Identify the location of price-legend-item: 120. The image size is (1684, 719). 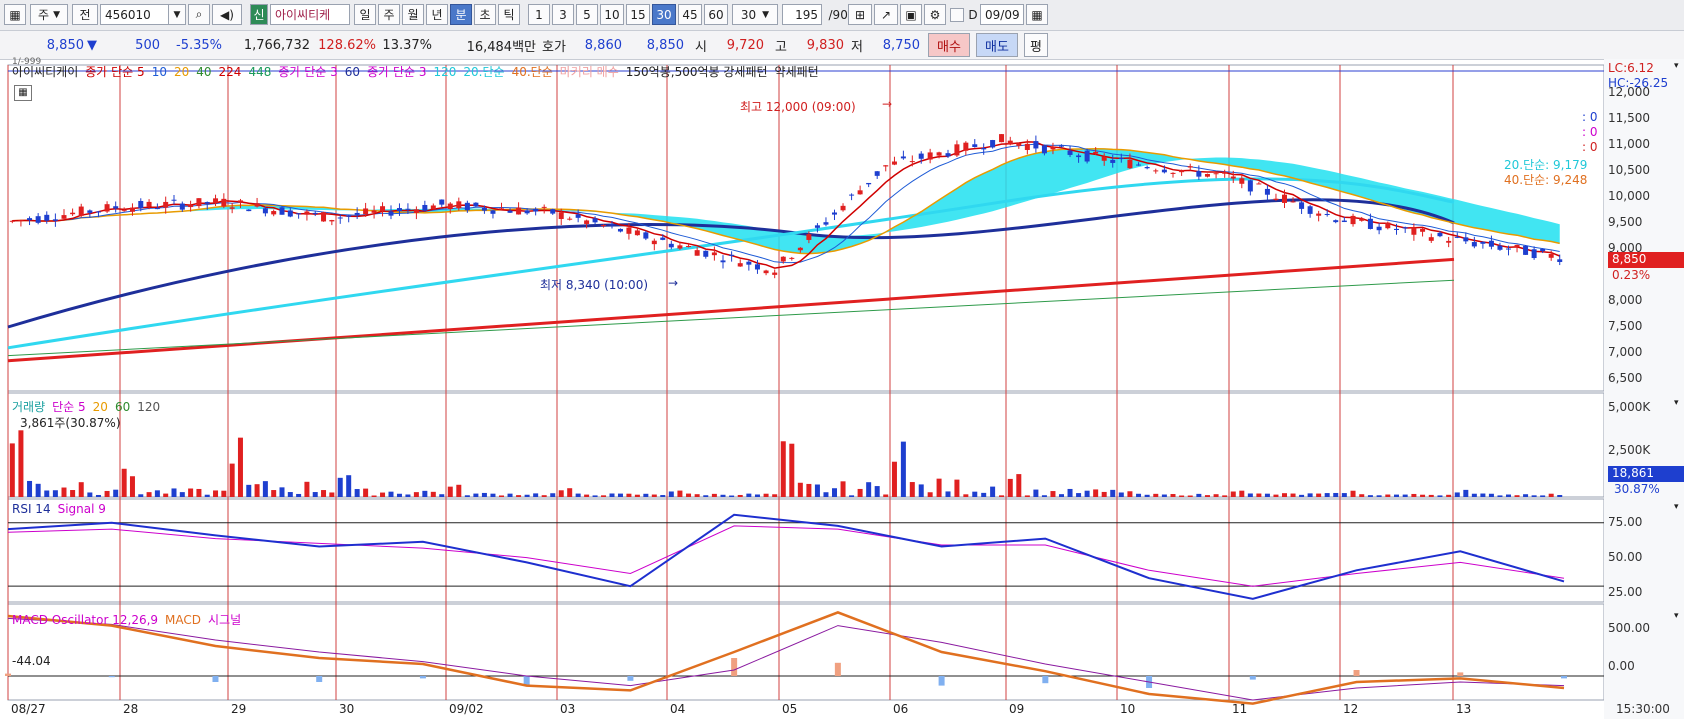
(445, 72).